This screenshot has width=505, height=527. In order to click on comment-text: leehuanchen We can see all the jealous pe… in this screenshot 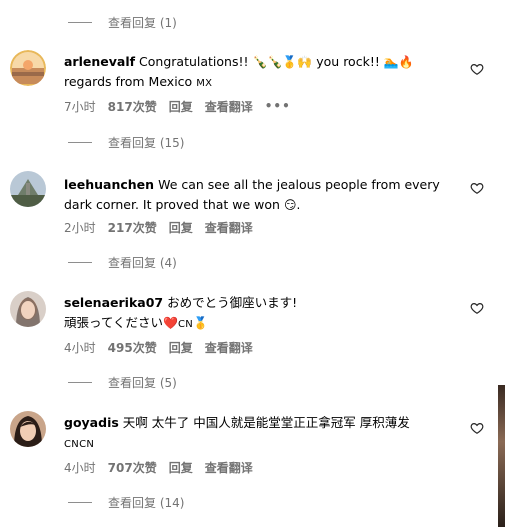, I will do `click(265, 195)`.